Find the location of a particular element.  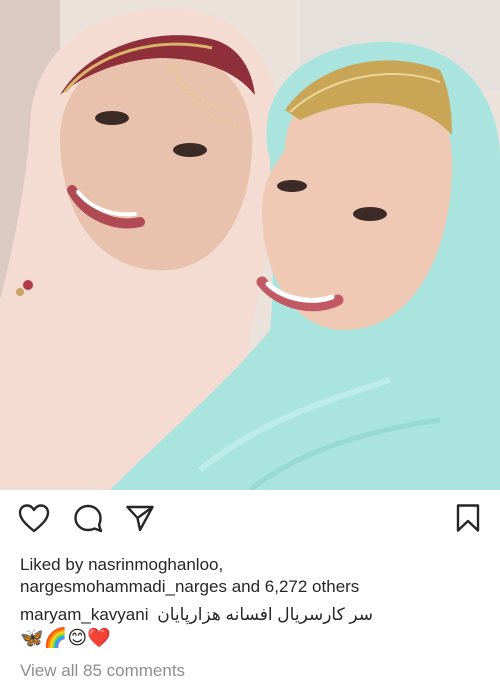

save-button is located at coordinates (468, 518).